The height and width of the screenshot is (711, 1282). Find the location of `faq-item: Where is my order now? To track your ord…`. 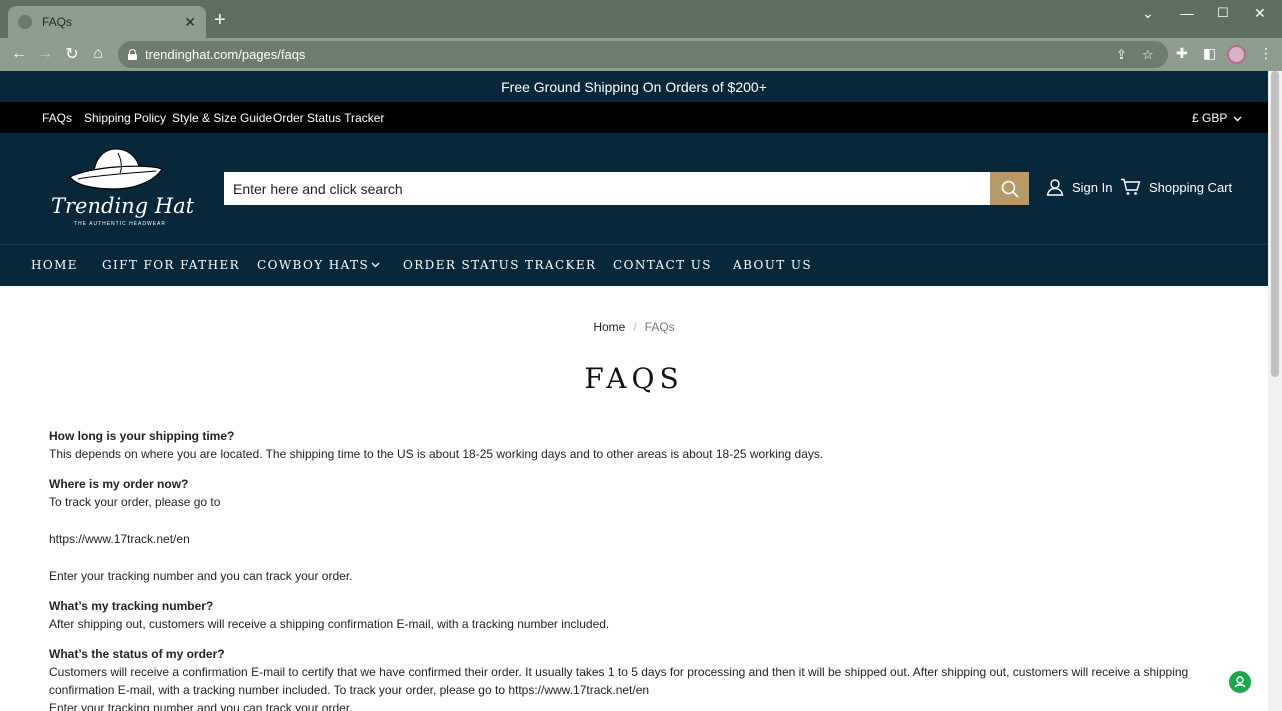

faq-item: Where is my order now? To track your ord… is located at coordinates (634, 530).